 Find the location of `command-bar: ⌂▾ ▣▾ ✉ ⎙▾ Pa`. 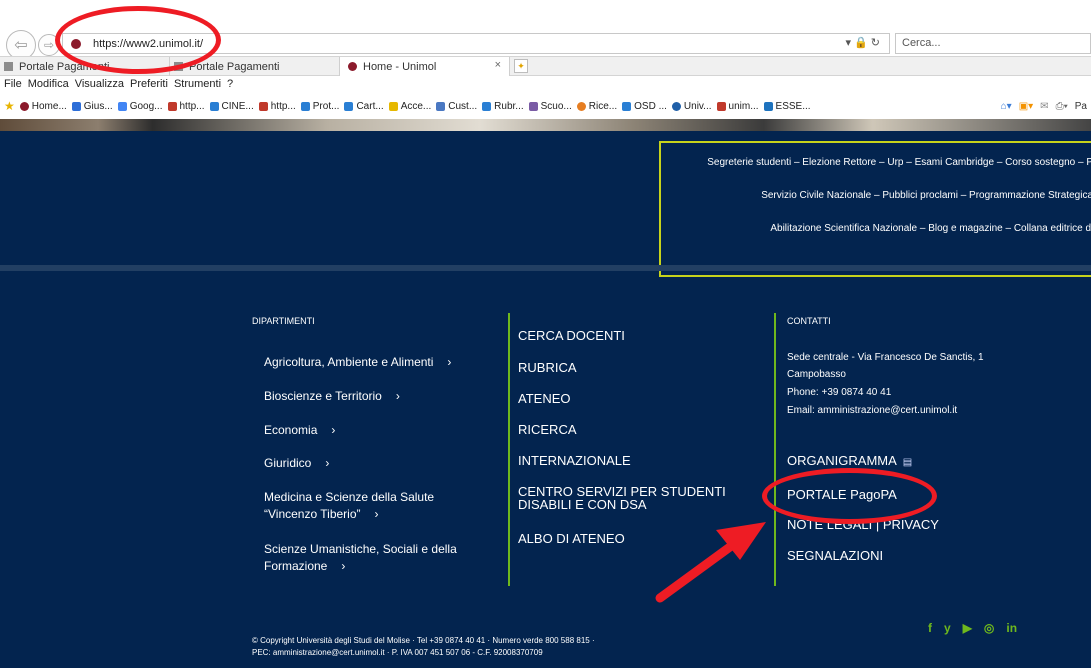

command-bar: ⌂▾ ▣▾ ✉ ⎙▾ Pa is located at coordinates (1046, 106).